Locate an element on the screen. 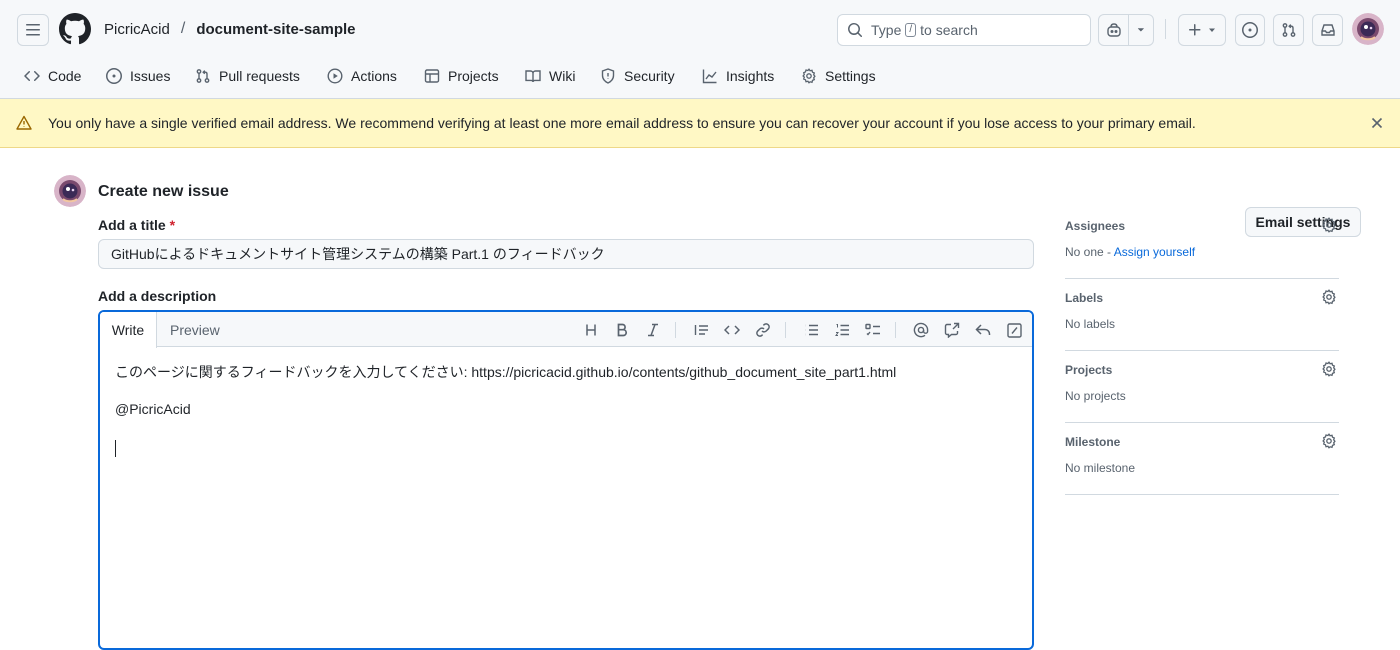 The height and width of the screenshot is (650, 1400). search-suffix: to search is located at coordinates (949, 30).